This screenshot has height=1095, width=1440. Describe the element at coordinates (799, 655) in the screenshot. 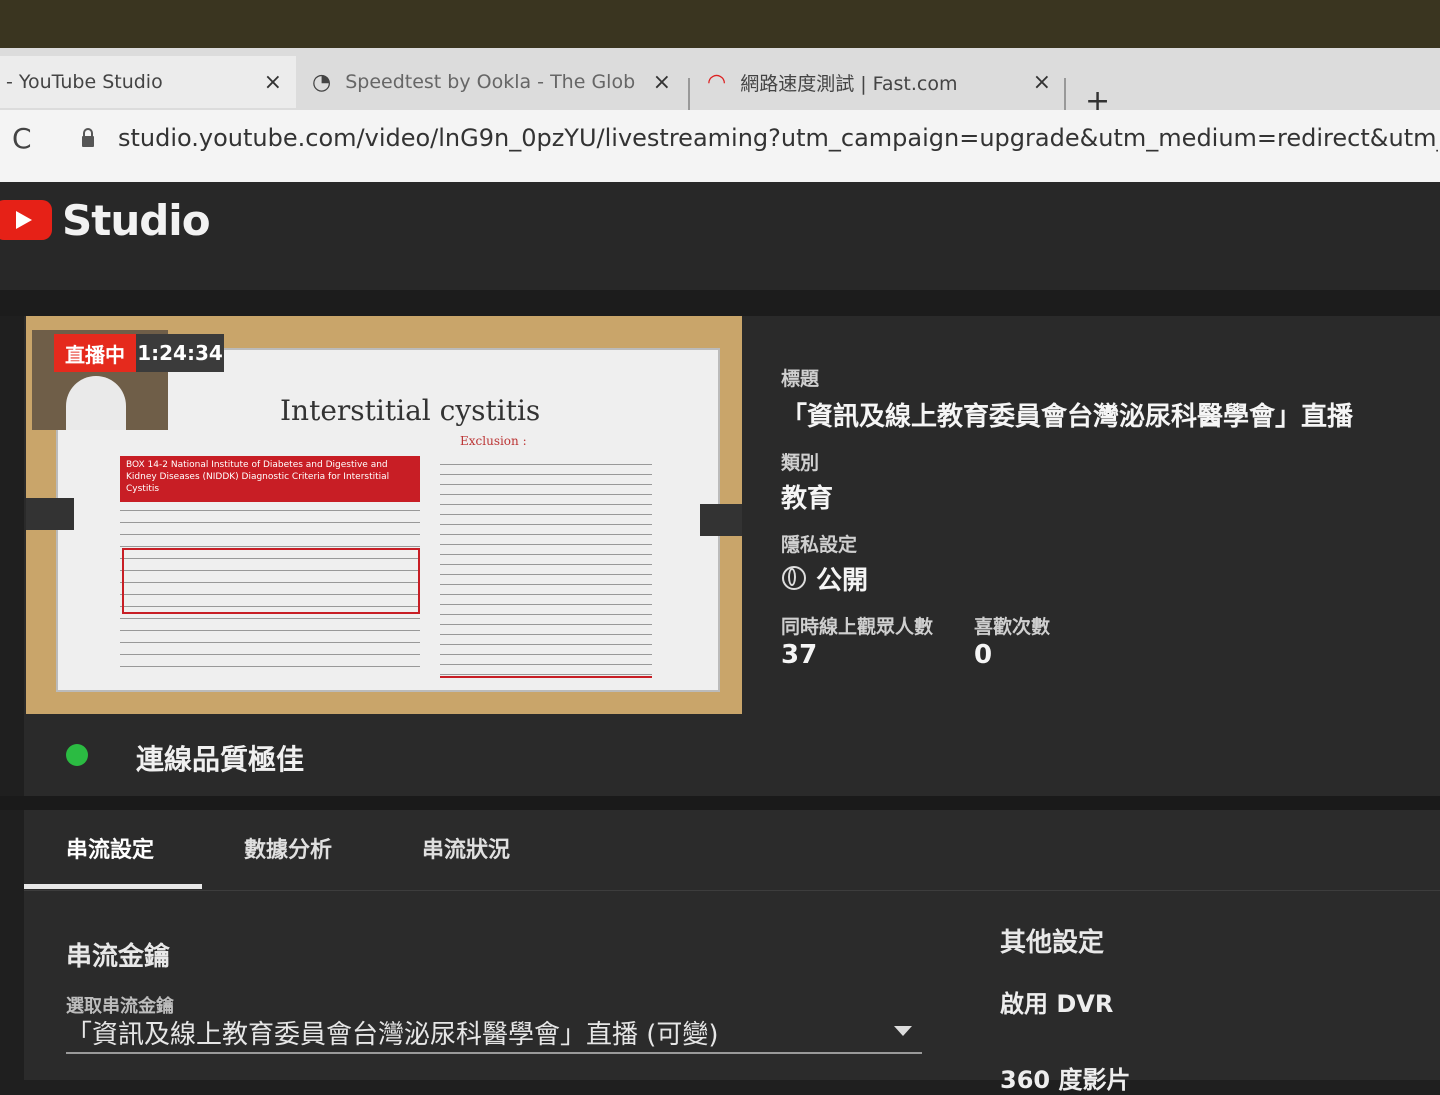

I see `viewers-value: 37` at that location.